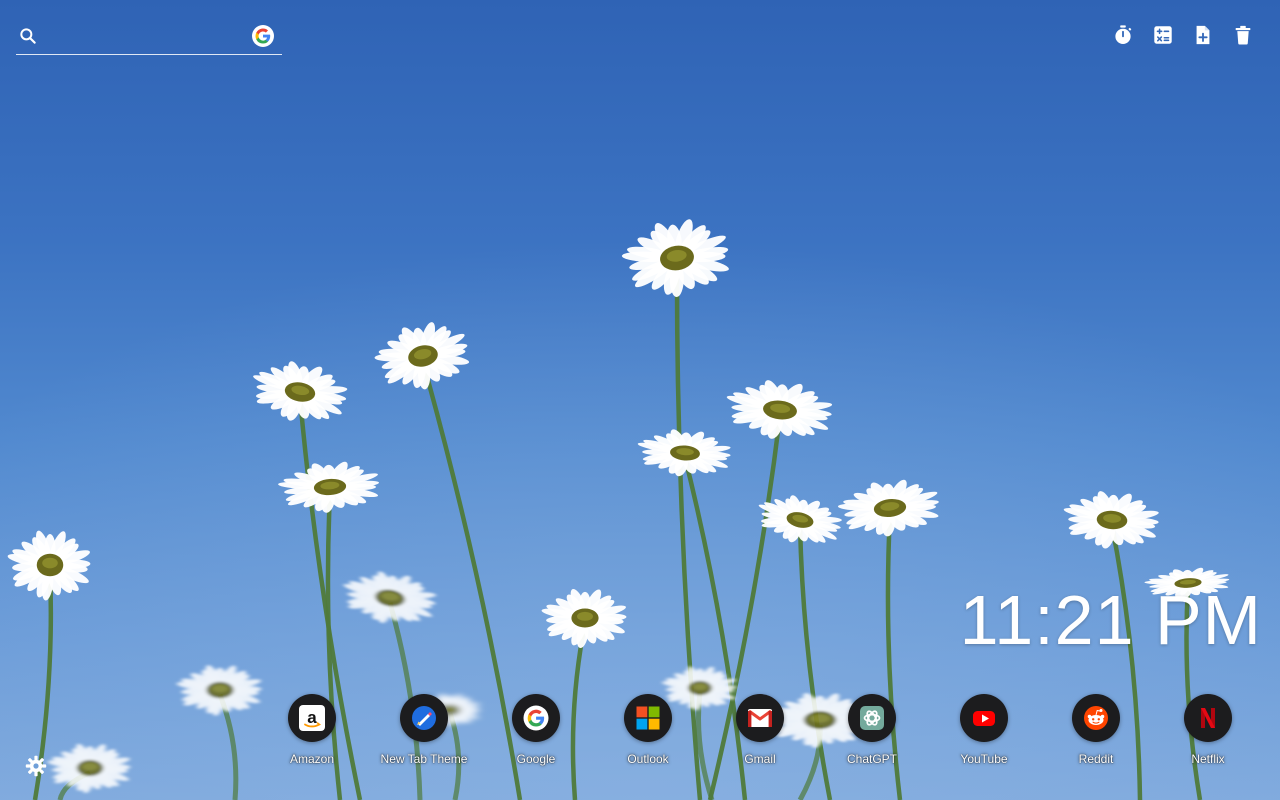 The image size is (1280, 800). Describe the element at coordinates (1096, 718) in the screenshot. I see `reddit-icon` at that location.